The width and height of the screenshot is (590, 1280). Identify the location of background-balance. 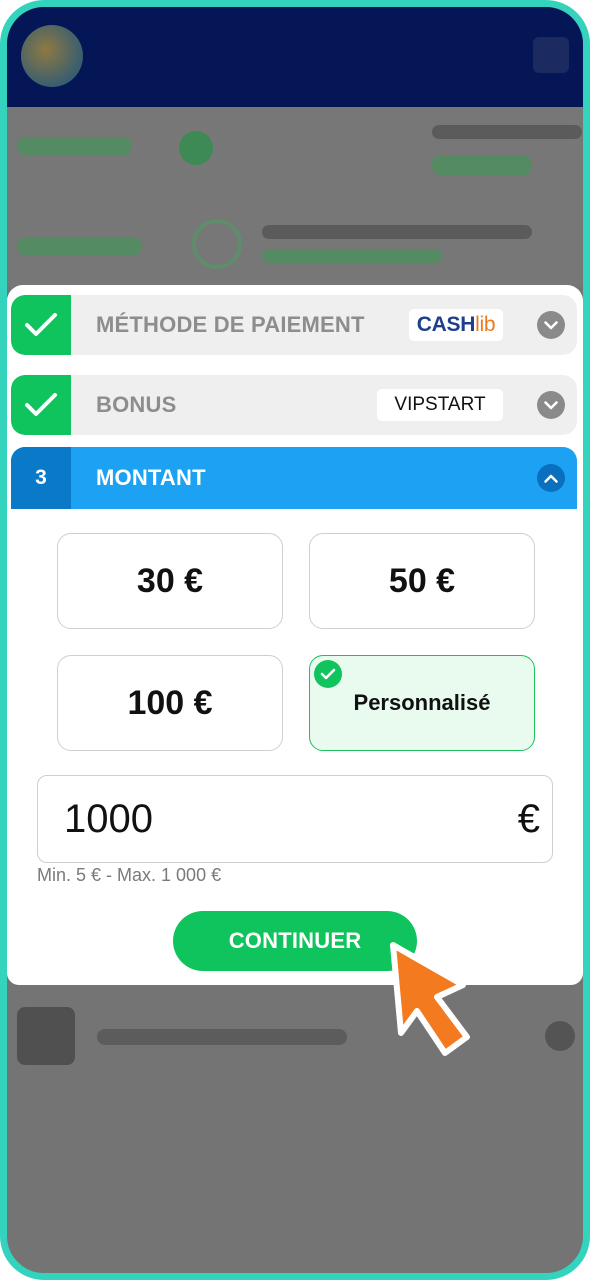
(74, 146).